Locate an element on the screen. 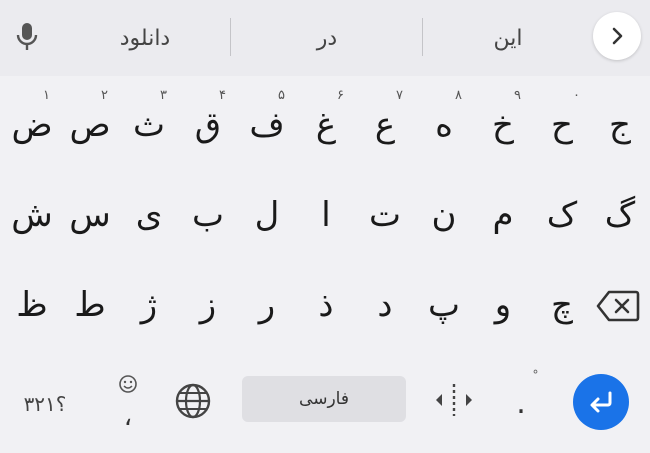 Image resolution: width=650 pixels, height=453 pixels. key-char: گ is located at coordinates (620, 215).